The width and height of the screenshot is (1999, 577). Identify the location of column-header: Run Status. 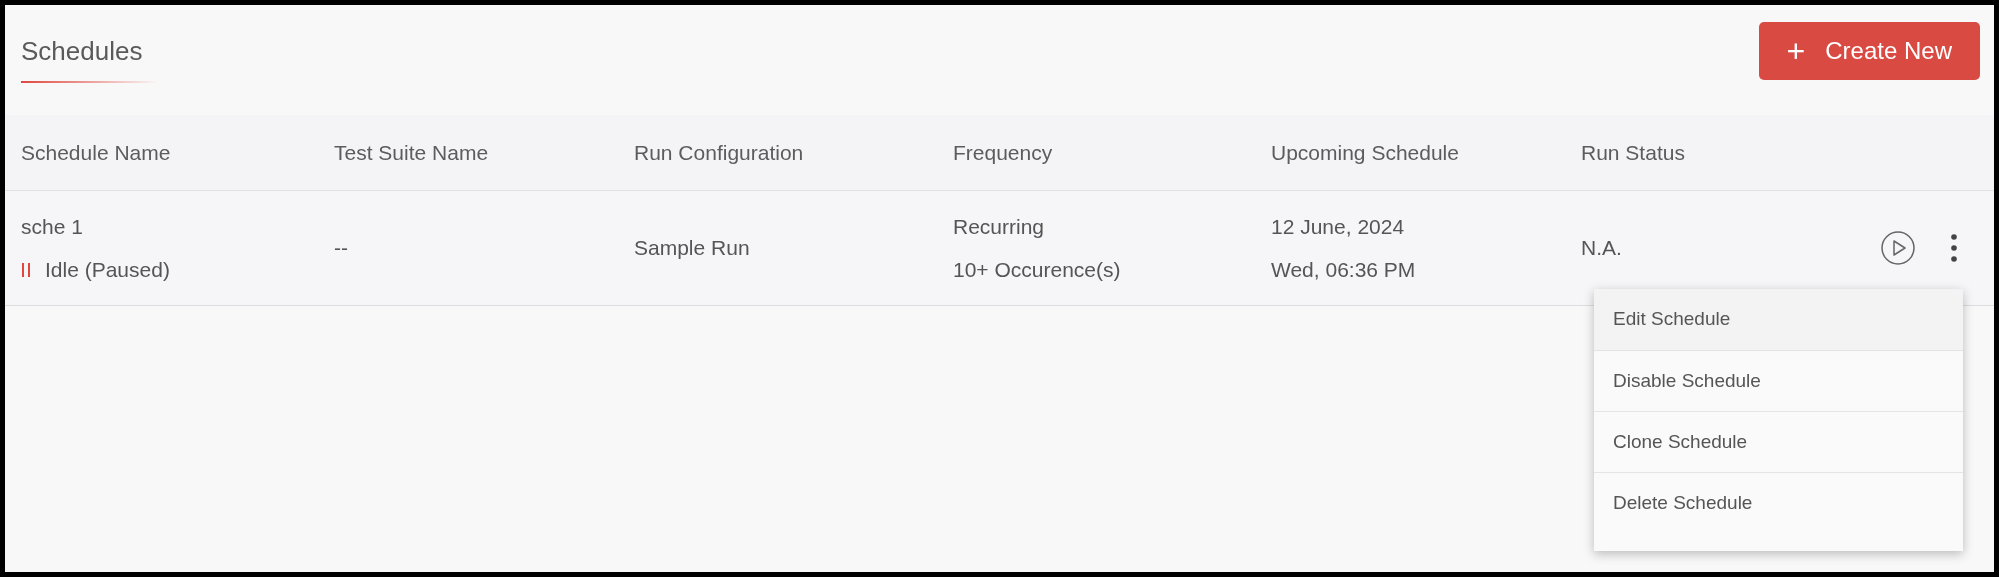
(1633, 152).